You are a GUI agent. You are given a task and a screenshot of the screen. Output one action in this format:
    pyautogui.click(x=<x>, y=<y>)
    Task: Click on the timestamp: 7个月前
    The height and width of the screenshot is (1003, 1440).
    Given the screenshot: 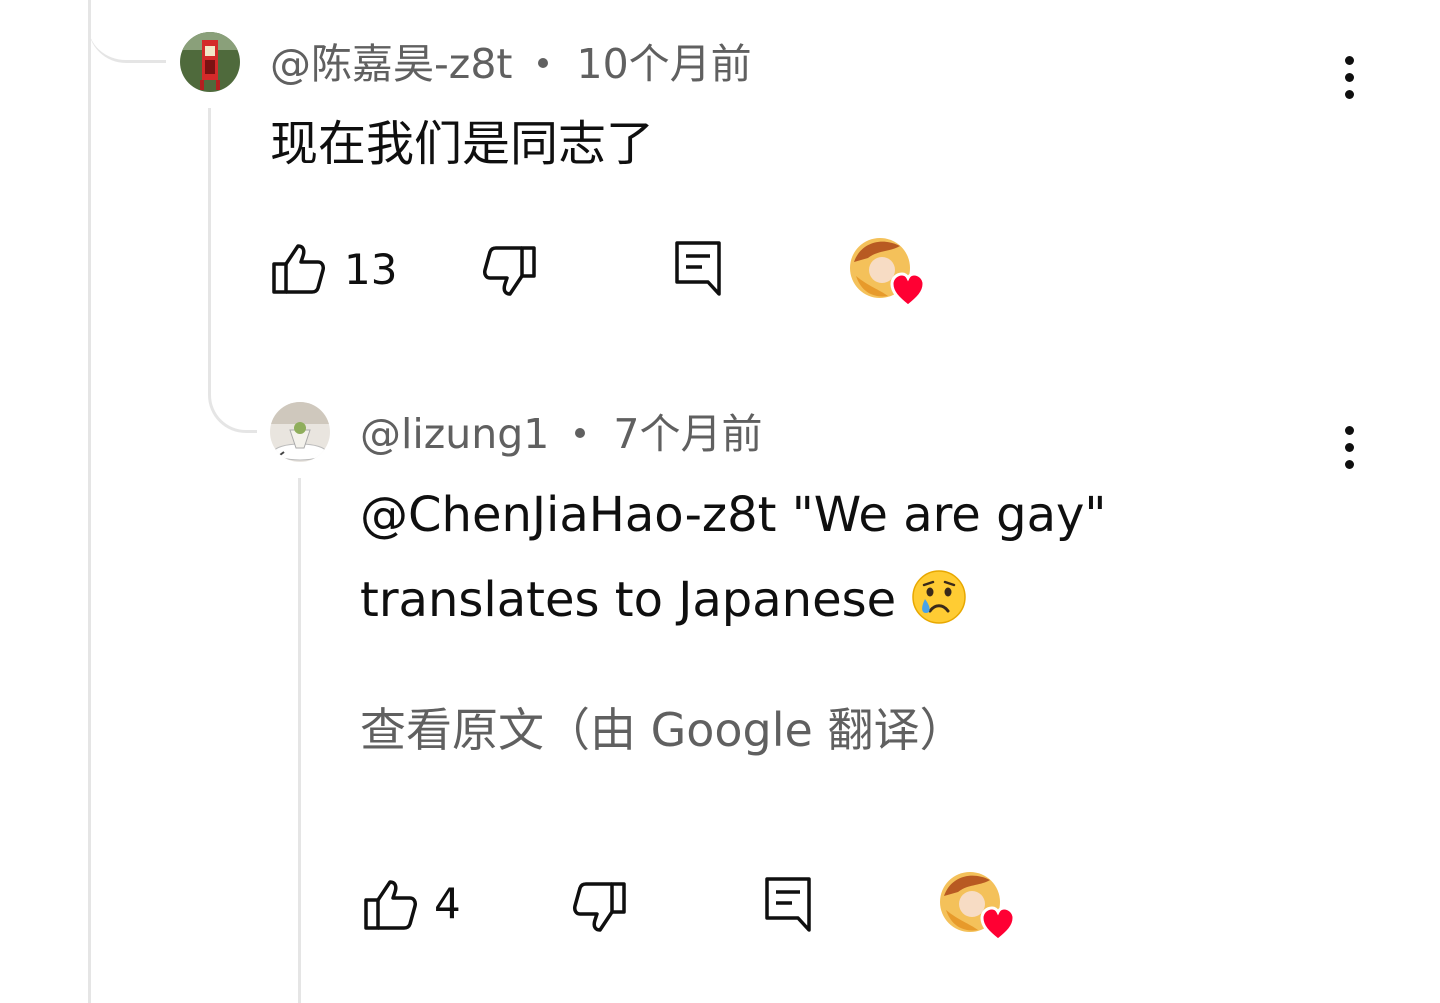 What is the action you would take?
    pyautogui.click(x=688, y=434)
    